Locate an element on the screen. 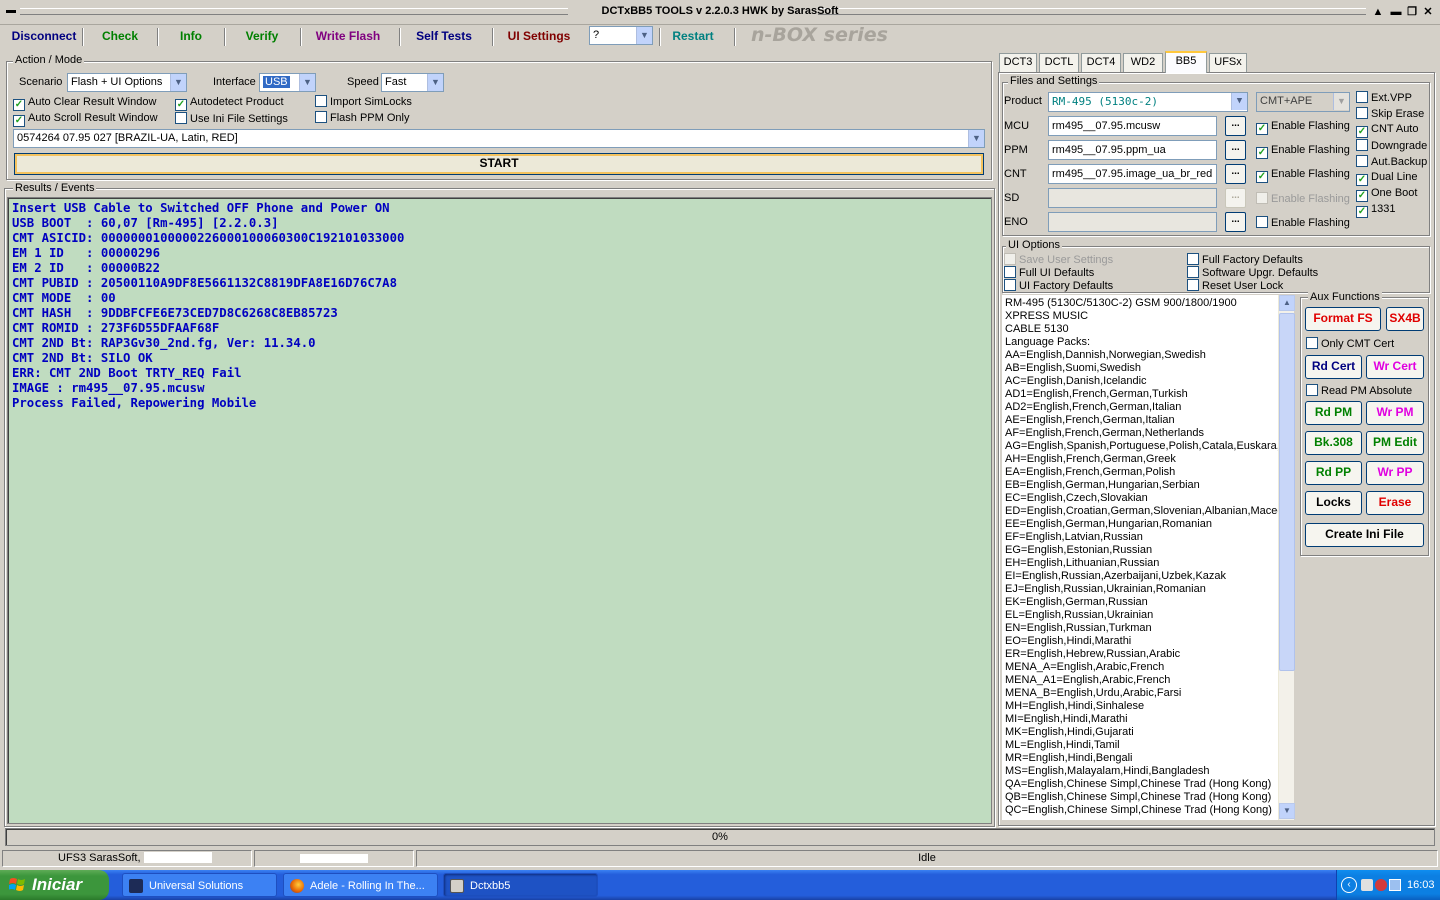 The height and width of the screenshot is (900, 1440). start-button-taskbar: Iniciar is located at coordinates (54, 885).